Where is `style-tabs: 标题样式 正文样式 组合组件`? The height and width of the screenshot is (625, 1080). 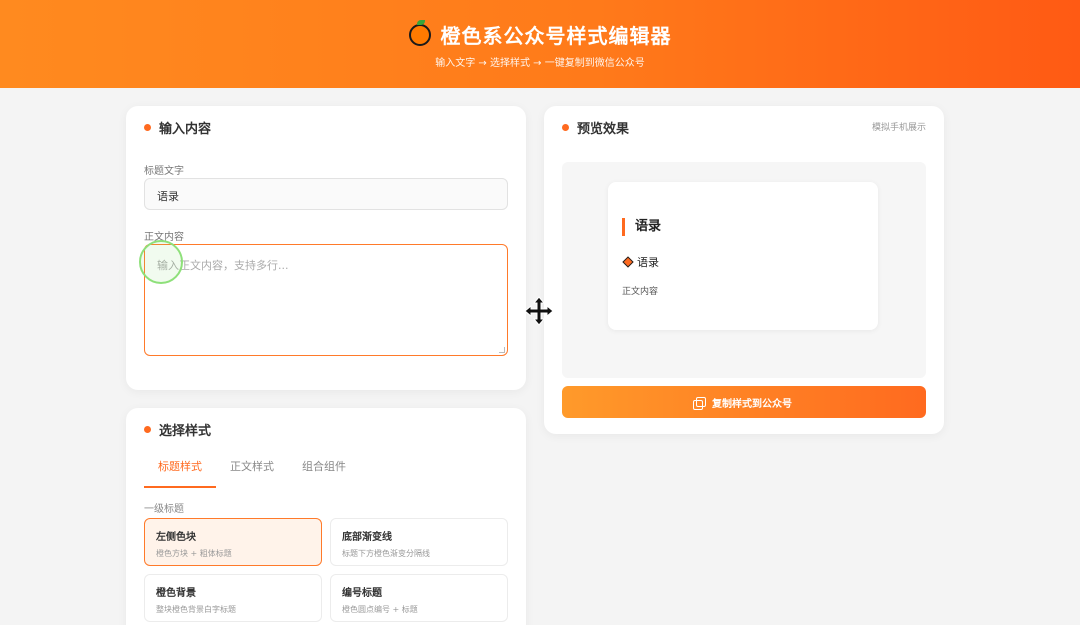
style-tabs: 标题样式 正文样式 组合组件 is located at coordinates (252, 470).